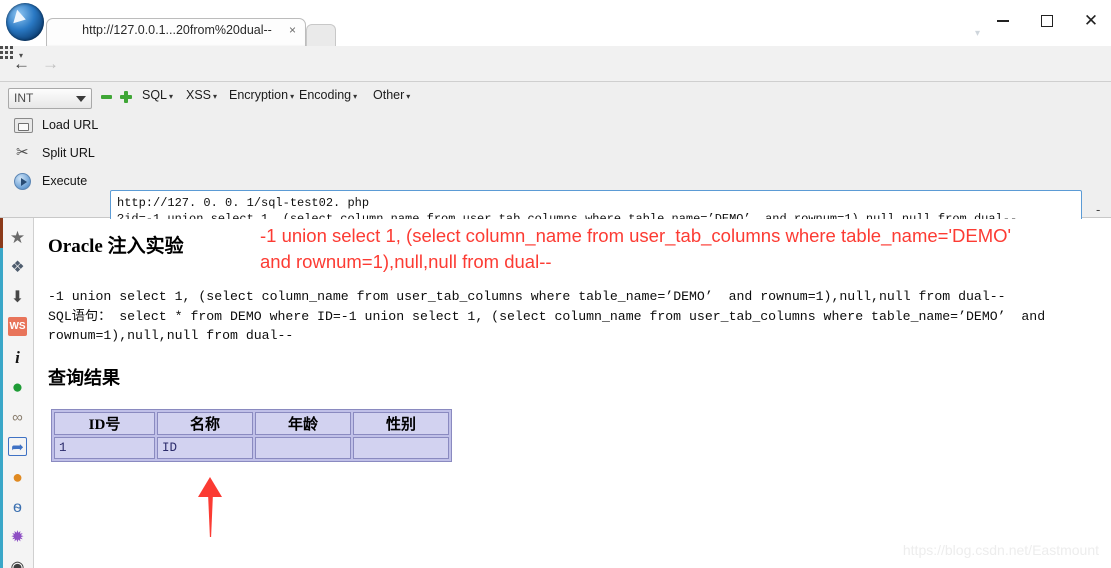 Image resolution: width=1111 pixels, height=568 pixels. I want to click on cell-age, so click(303, 448).